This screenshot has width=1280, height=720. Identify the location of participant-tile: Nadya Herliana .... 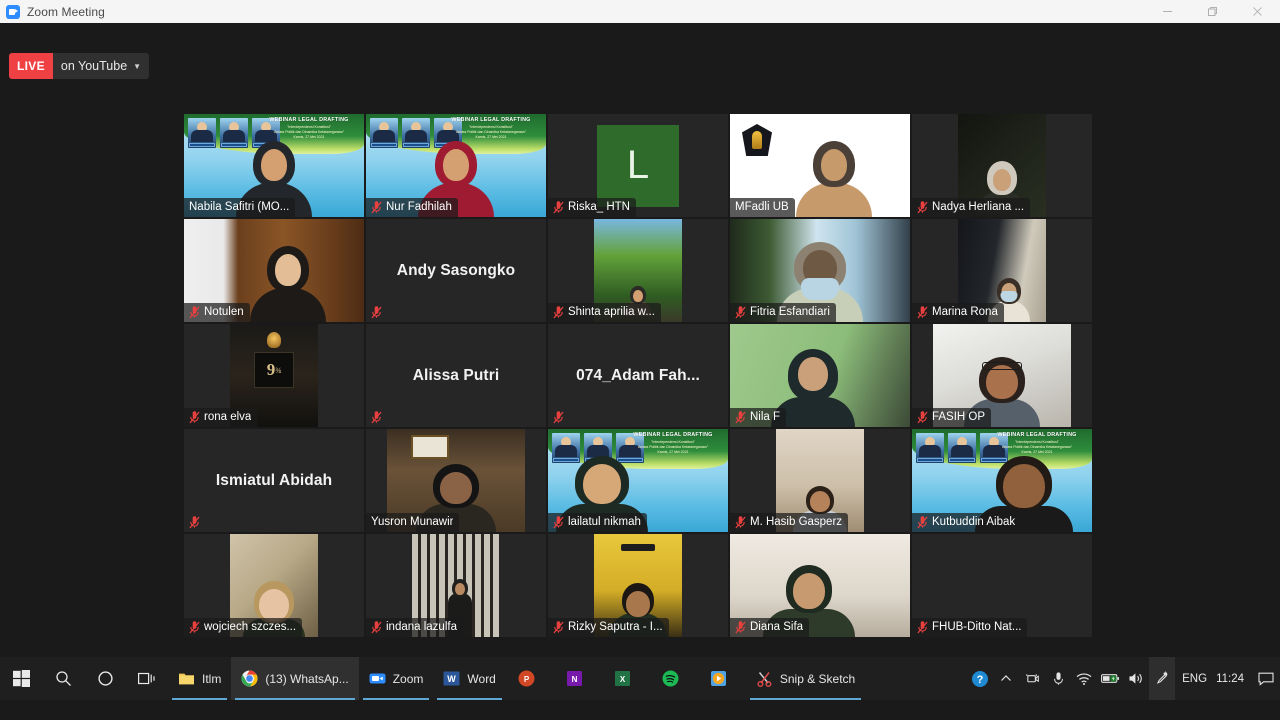
(1002, 165).